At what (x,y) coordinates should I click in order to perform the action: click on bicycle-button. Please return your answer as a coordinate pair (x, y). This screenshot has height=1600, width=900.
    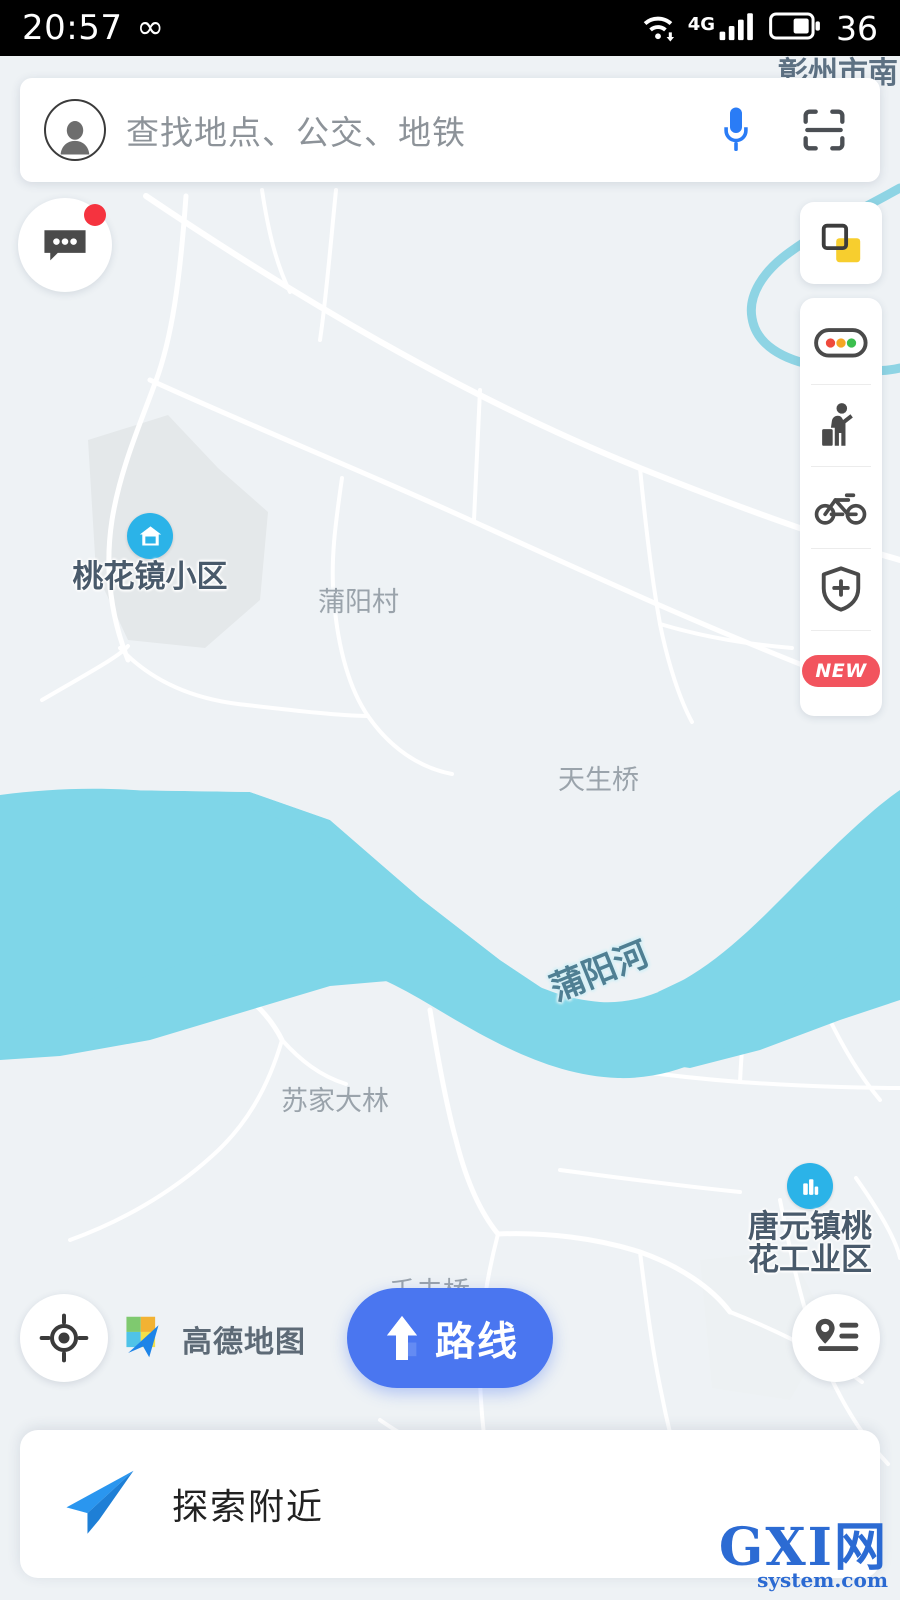
    Looking at the image, I should click on (841, 507).